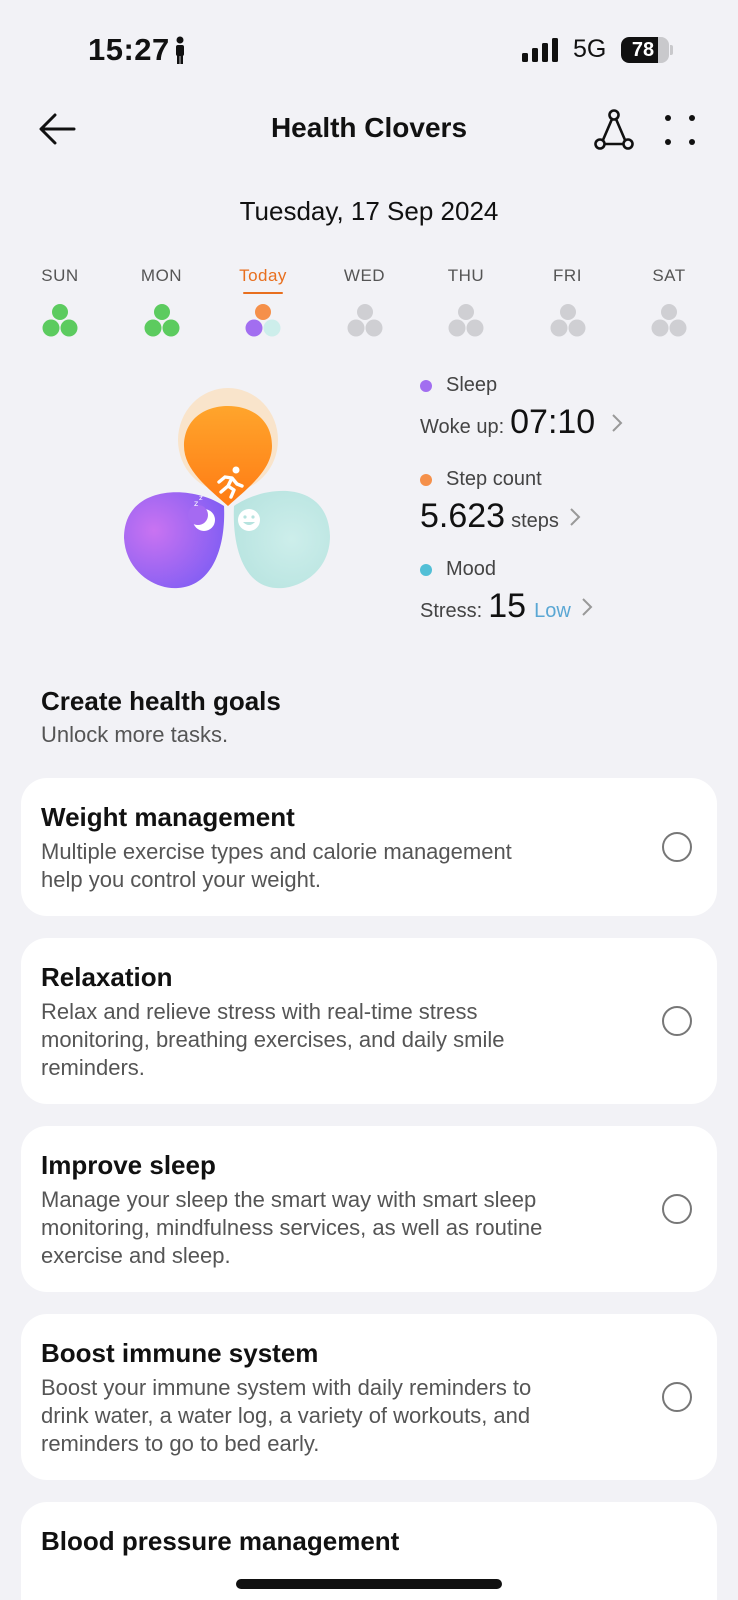 This screenshot has height=1600, width=738. I want to click on day-sun: SUN, so click(60, 306).